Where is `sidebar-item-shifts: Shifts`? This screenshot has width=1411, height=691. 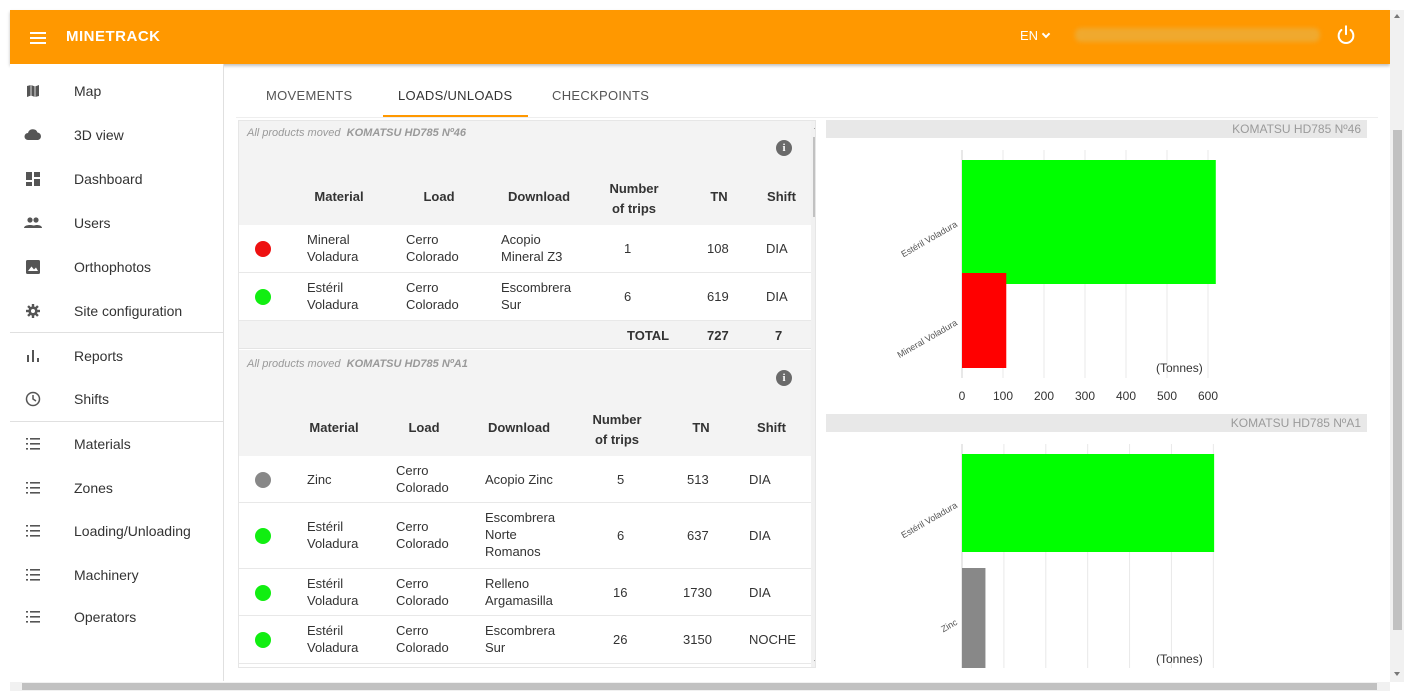
sidebar-item-shifts: Shifts is located at coordinates (117, 399).